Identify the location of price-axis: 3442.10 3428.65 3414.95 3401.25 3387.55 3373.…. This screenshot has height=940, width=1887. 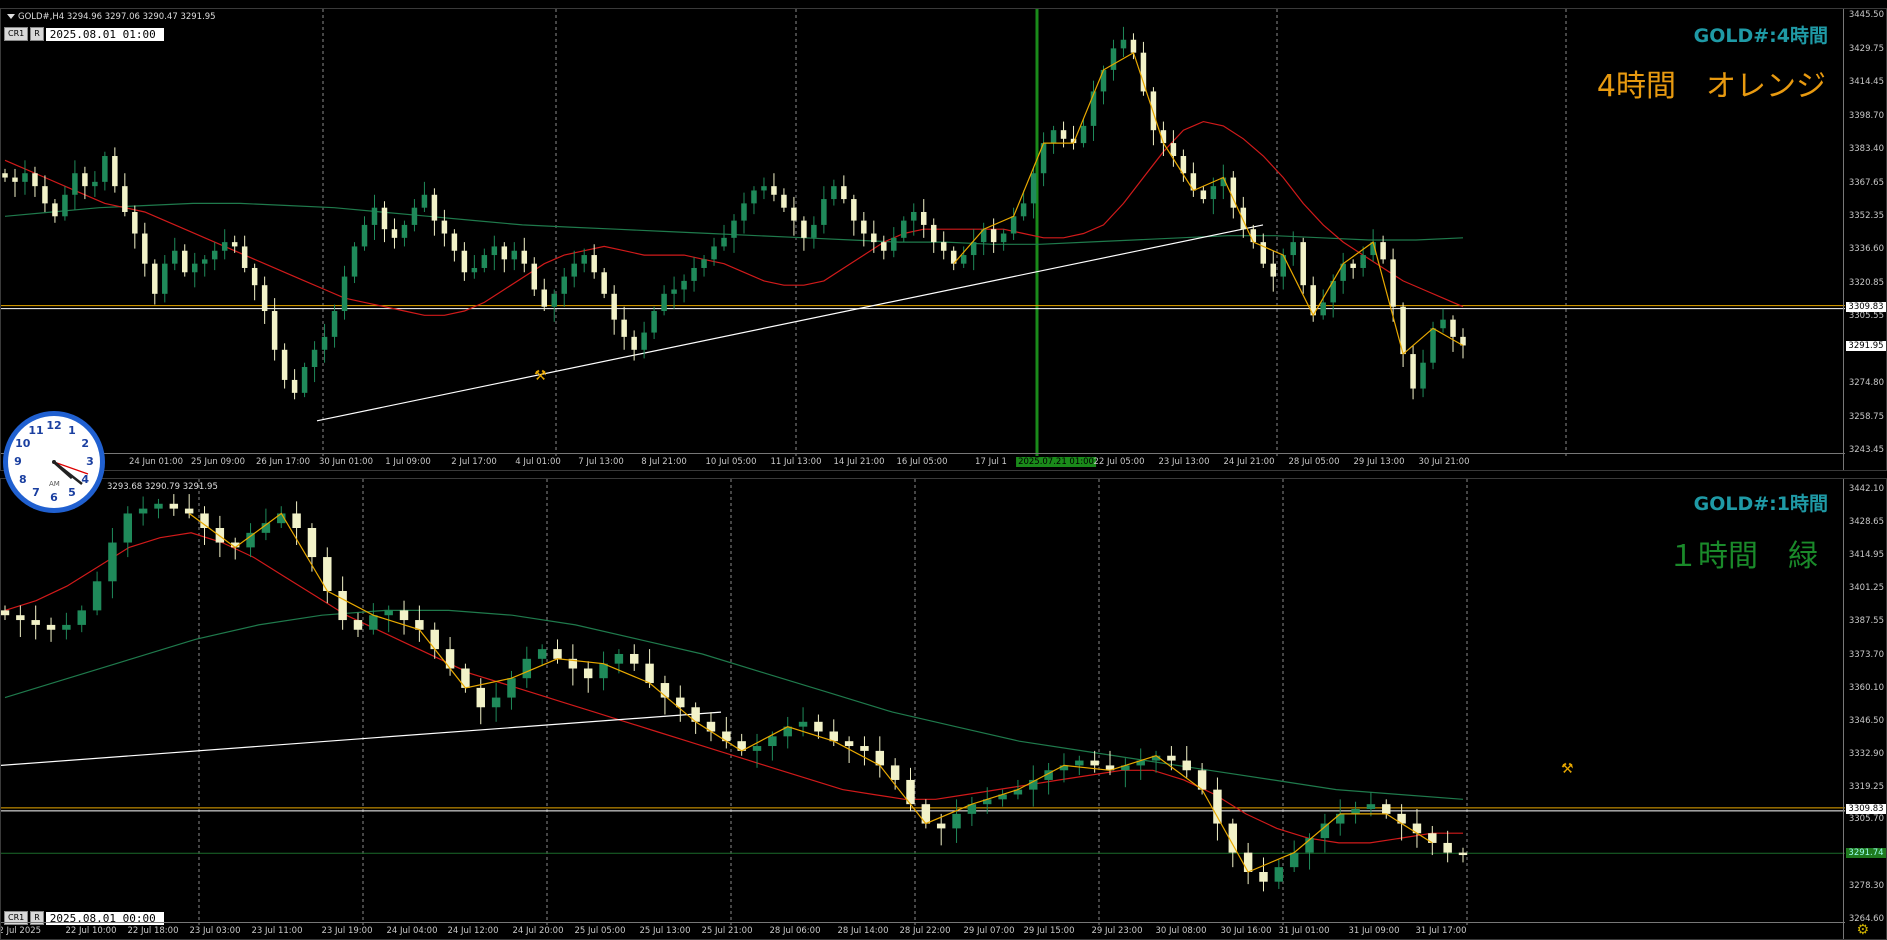
(1864, 709).